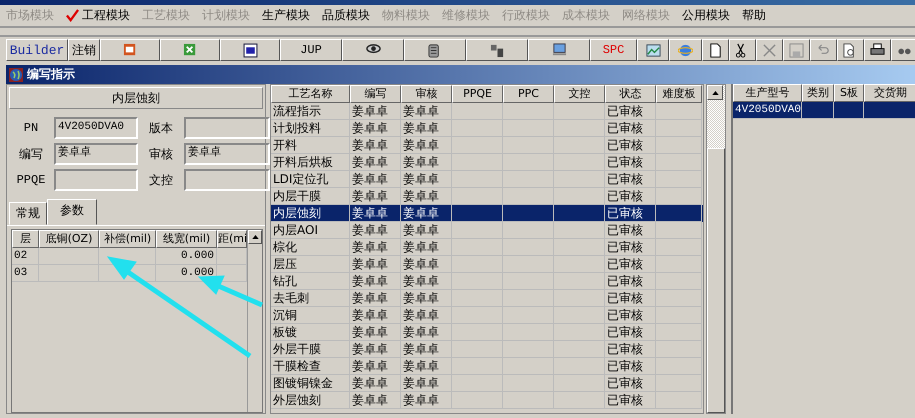 This screenshot has height=418, width=915. I want to click on table-row: 板镀 姜卓卓 姜卓卓 已审核, so click(487, 332).